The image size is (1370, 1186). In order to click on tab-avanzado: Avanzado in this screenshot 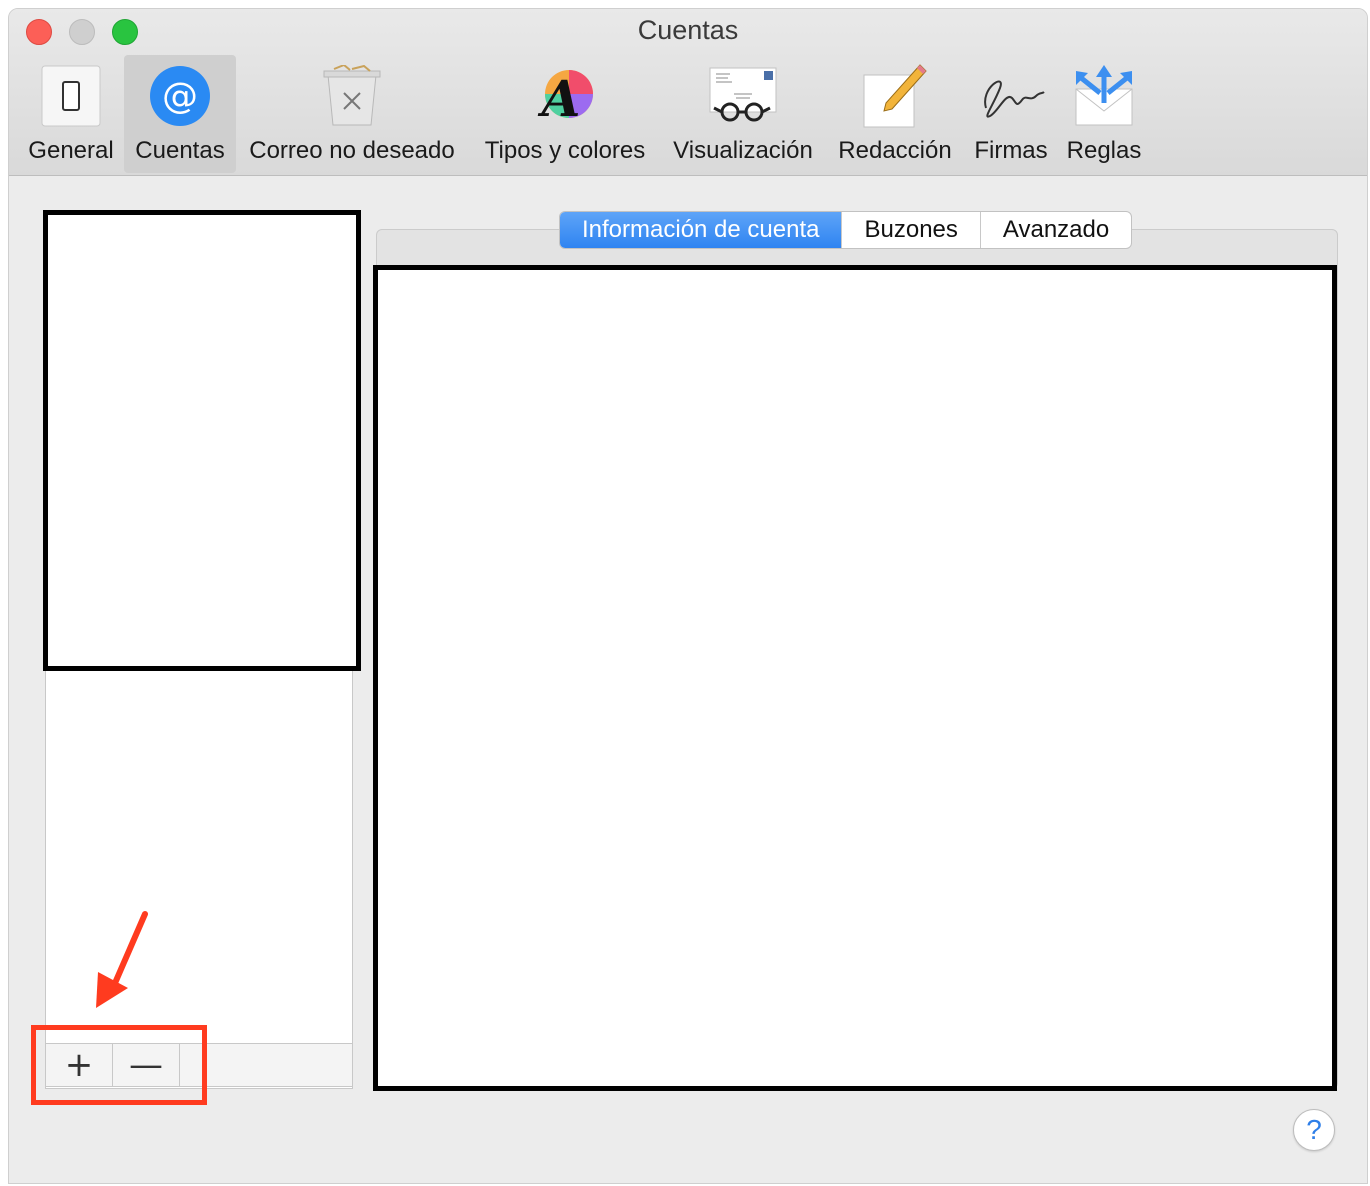, I will do `click(1056, 230)`.